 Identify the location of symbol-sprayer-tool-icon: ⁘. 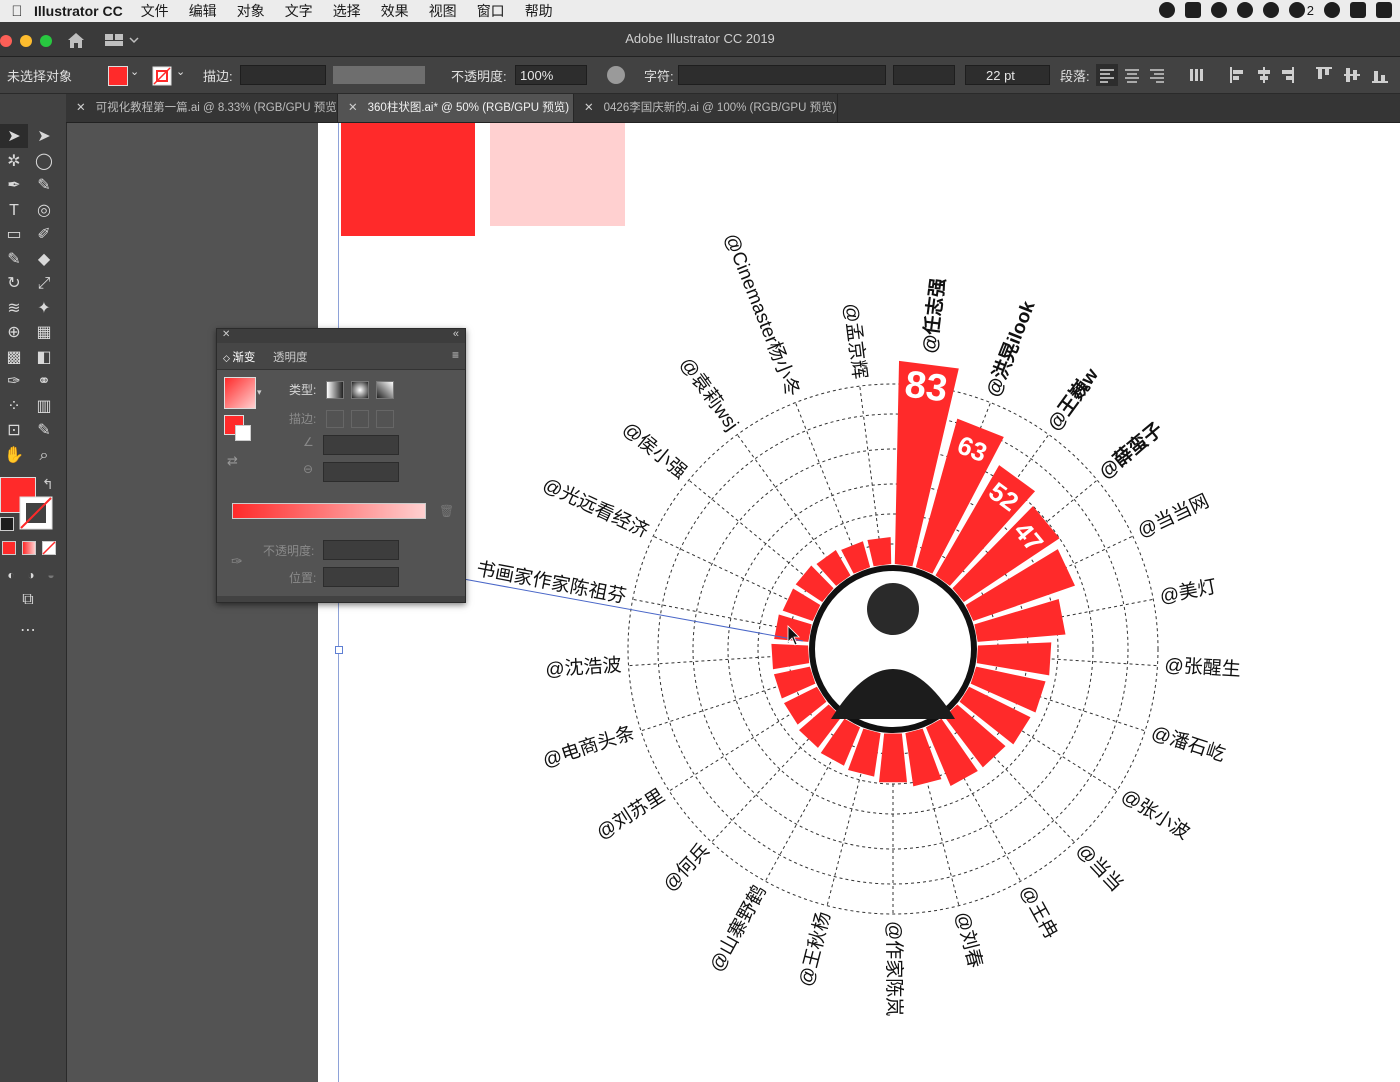
(14, 407).